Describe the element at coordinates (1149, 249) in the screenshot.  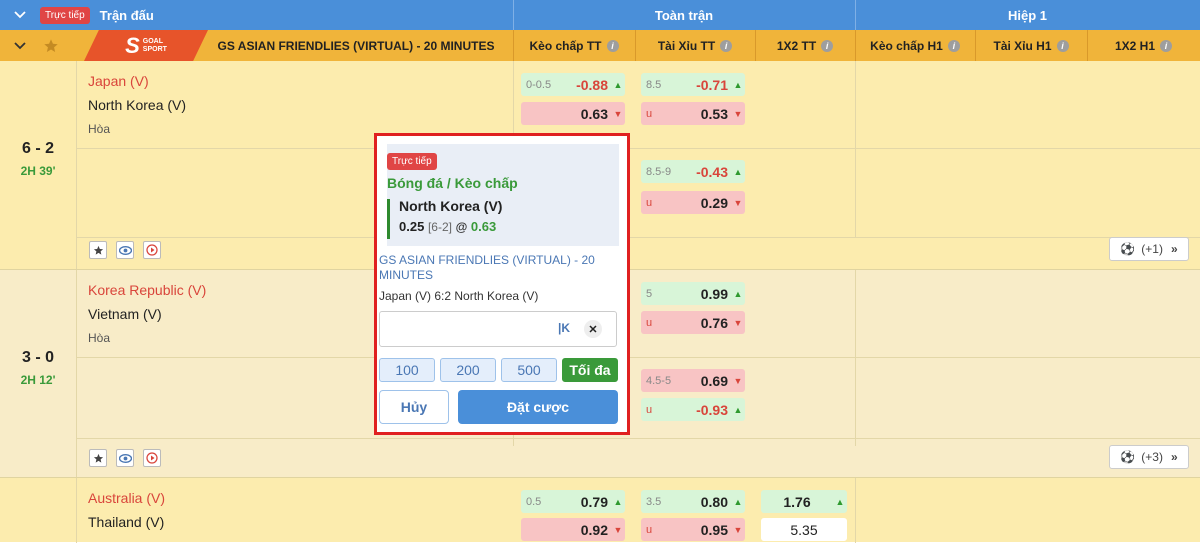
I see `more-markets-button: ⚽ (+1) »` at that location.